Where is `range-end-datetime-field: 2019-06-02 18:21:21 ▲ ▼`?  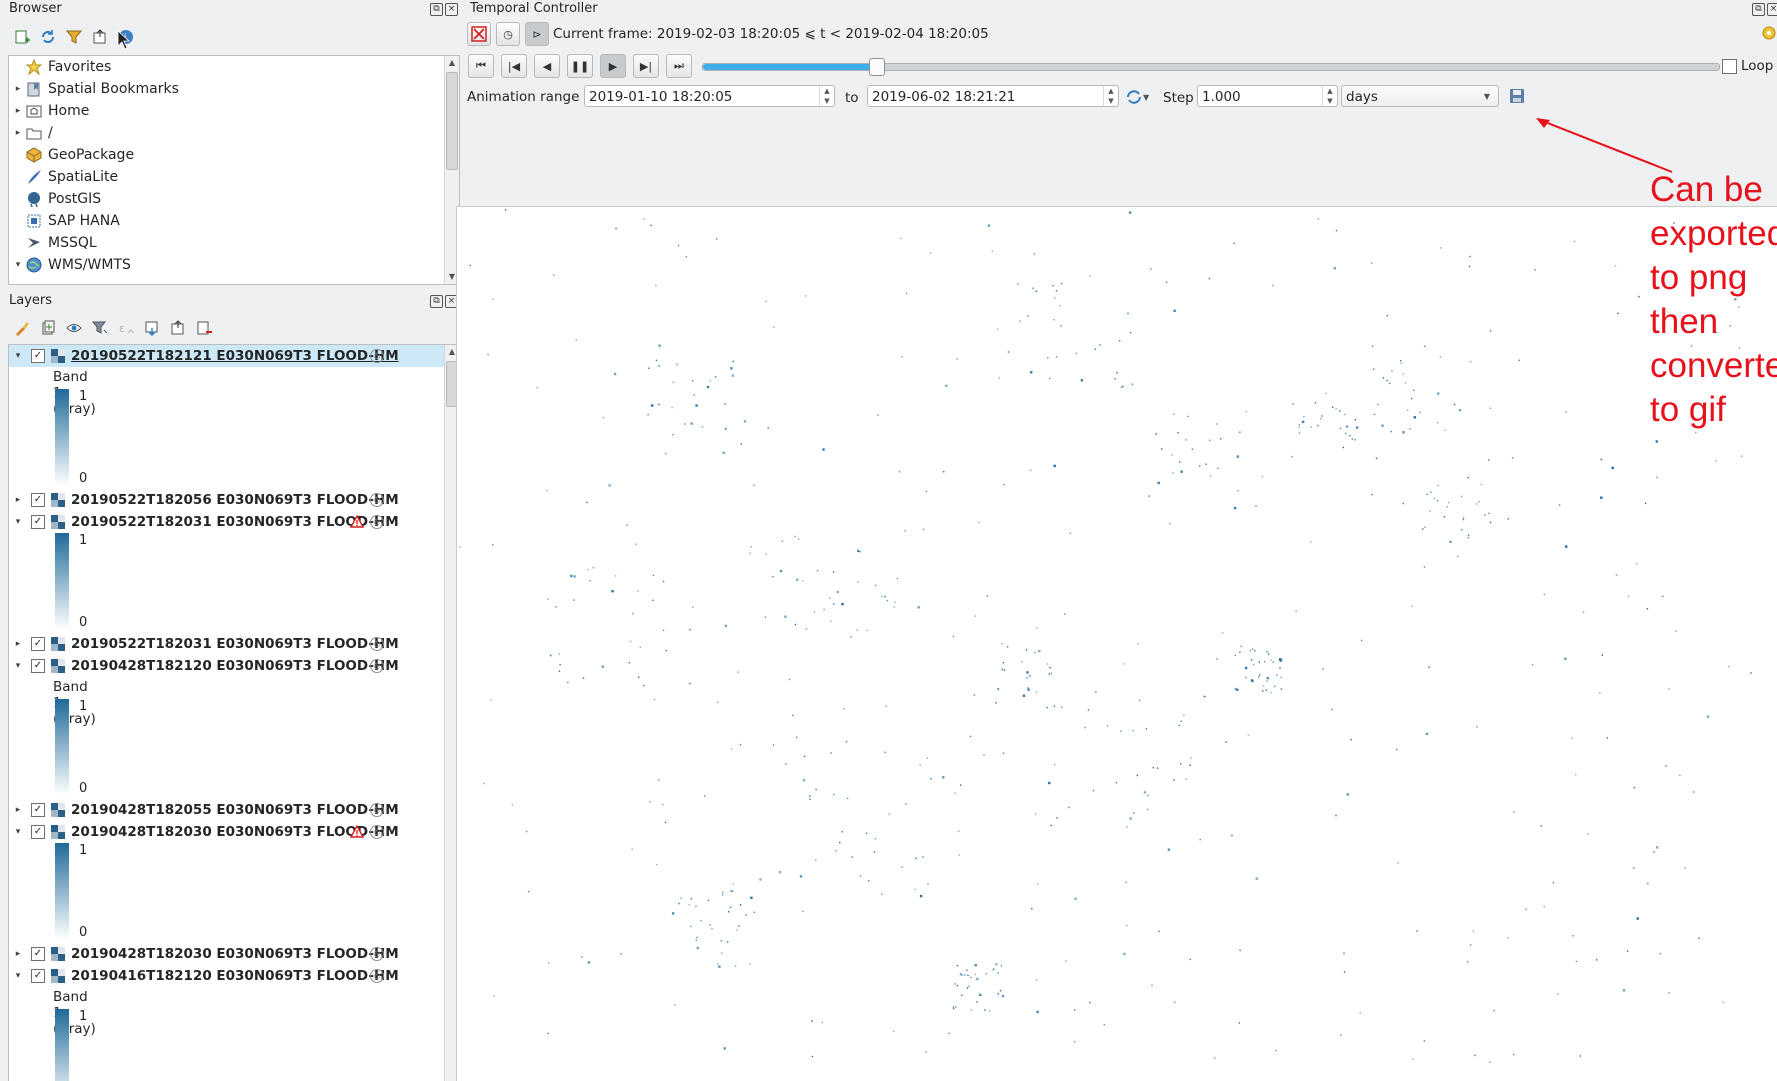 range-end-datetime-field: 2019-06-02 18:21:21 ▲ ▼ is located at coordinates (993, 96).